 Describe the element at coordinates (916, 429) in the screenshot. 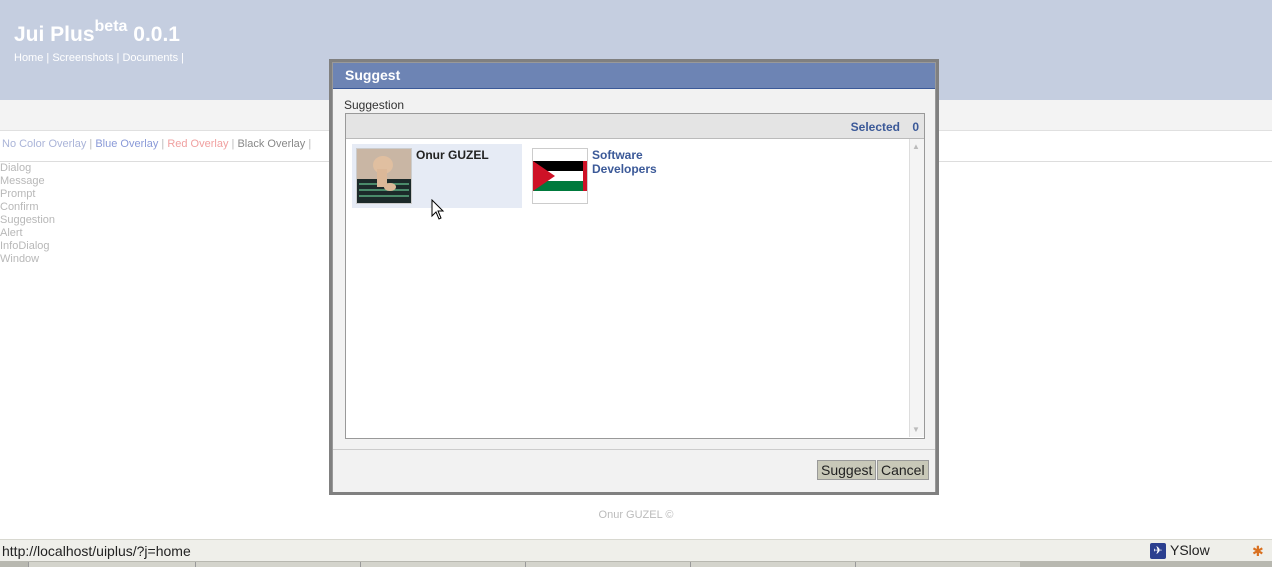

I see `scroll-down-icon: ▼` at that location.